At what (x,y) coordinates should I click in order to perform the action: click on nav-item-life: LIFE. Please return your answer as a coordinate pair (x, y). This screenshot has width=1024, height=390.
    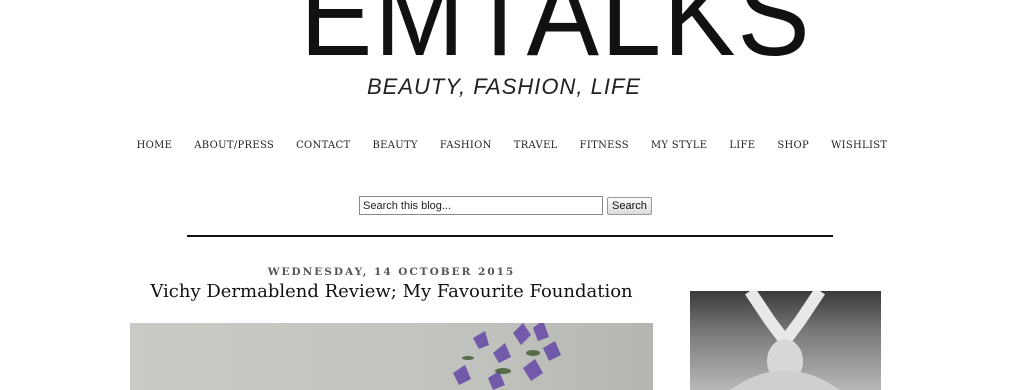
    Looking at the image, I should click on (742, 145).